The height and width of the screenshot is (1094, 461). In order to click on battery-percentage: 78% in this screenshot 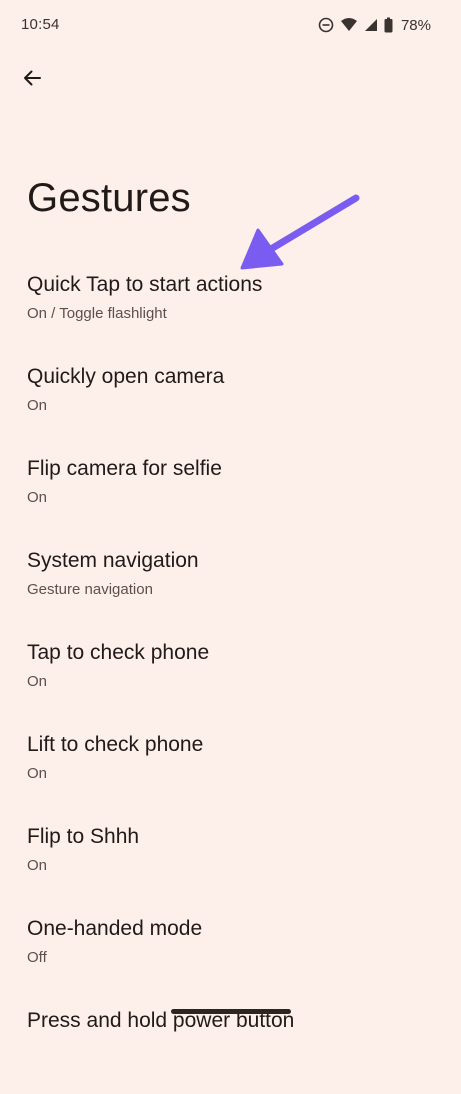, I will do `click(415, 25)`.